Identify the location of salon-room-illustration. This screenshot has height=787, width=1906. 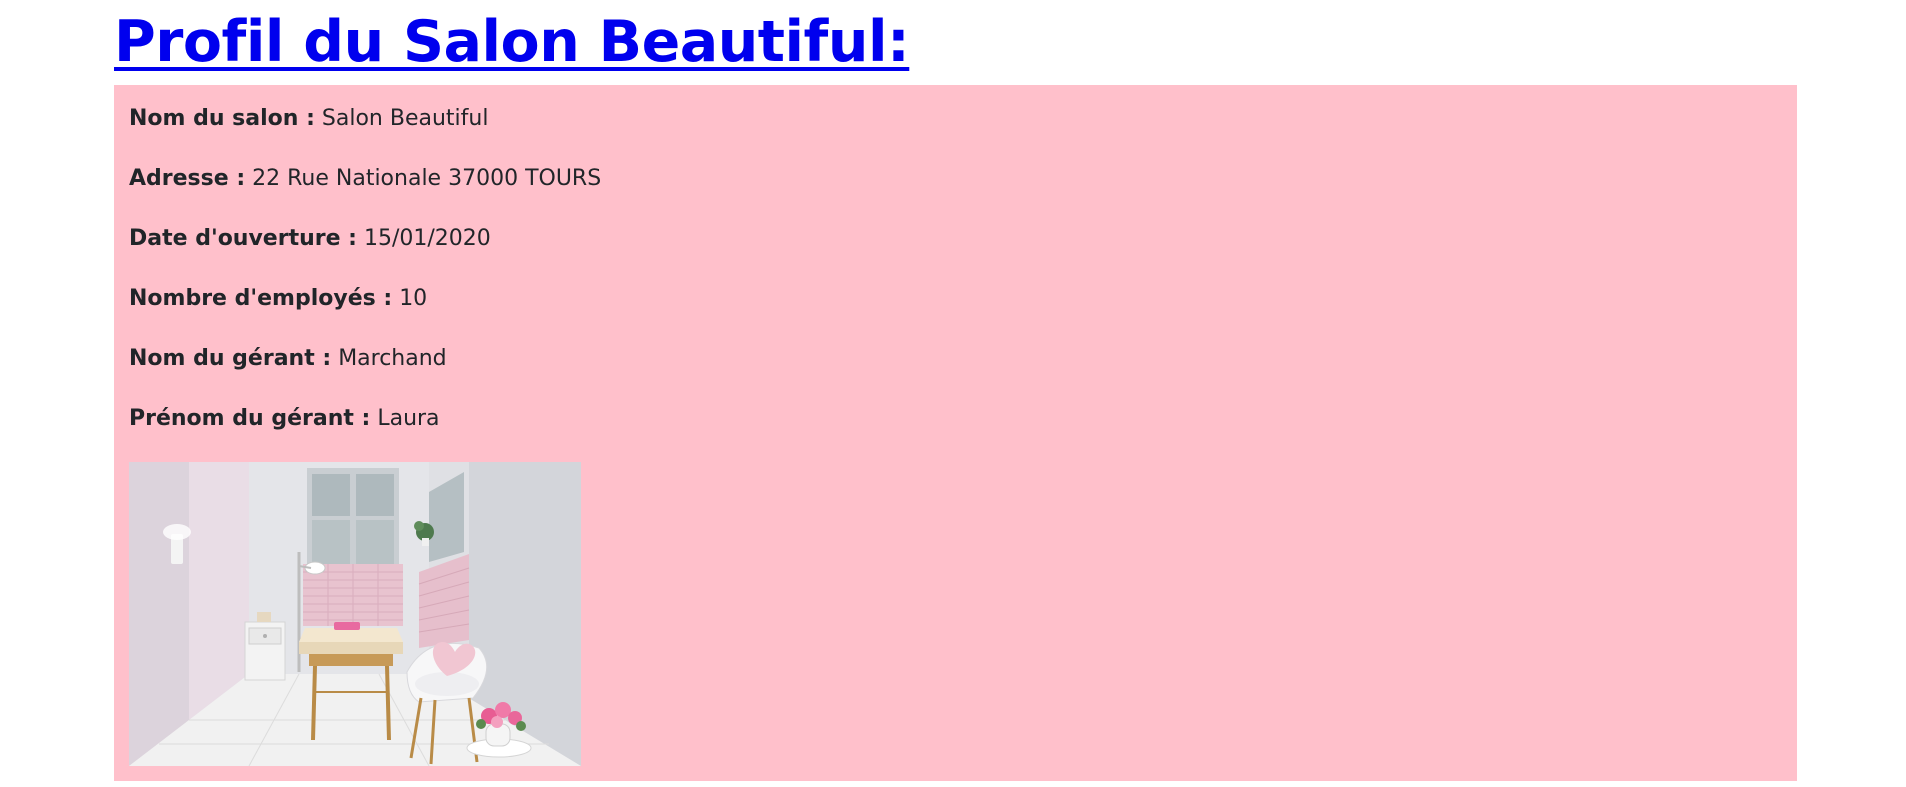
(355, 614).